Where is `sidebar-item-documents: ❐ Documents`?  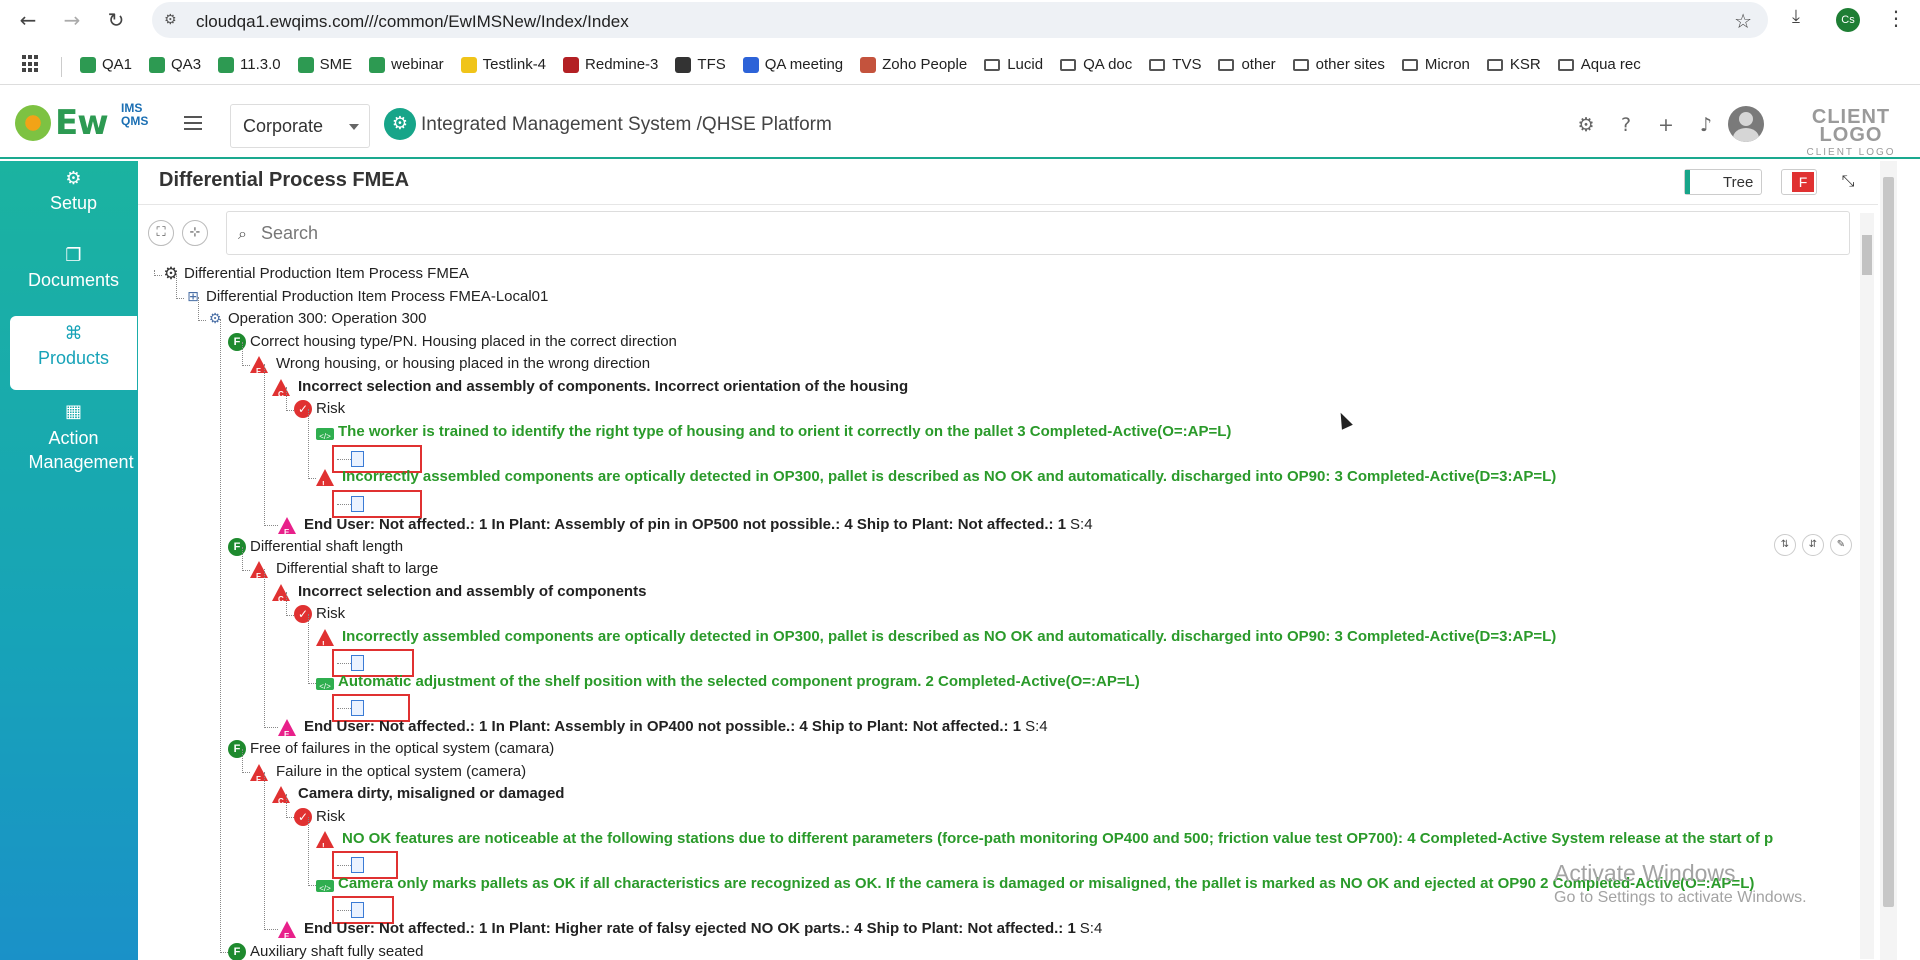
sidebar-item-documents: ❐ Documents is located at coordinates (73, 275).